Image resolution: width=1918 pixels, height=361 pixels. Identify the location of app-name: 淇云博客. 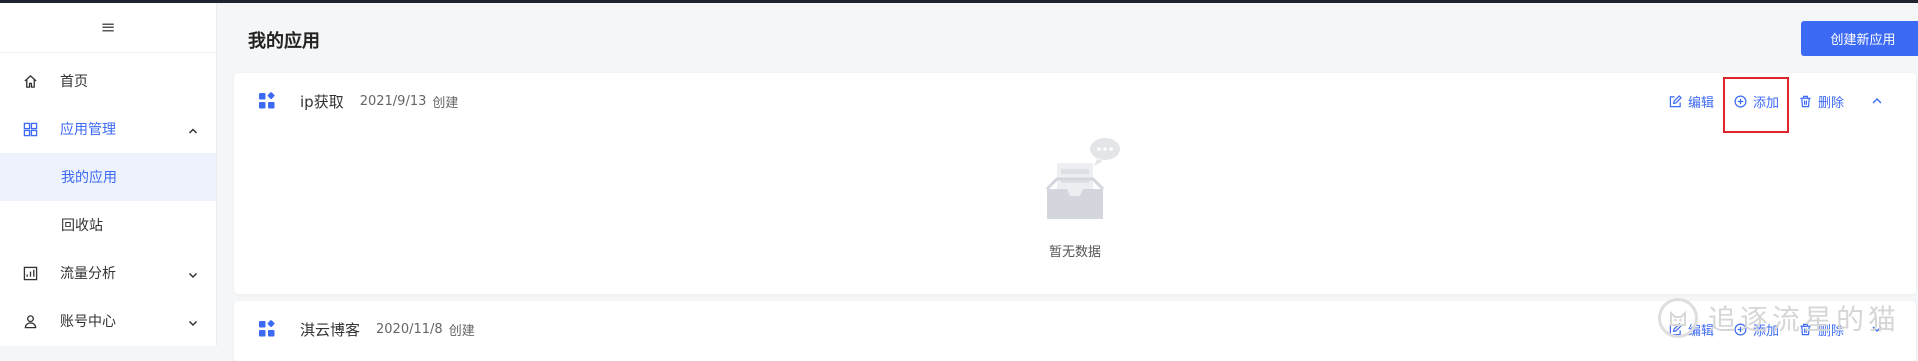
(330, 329).